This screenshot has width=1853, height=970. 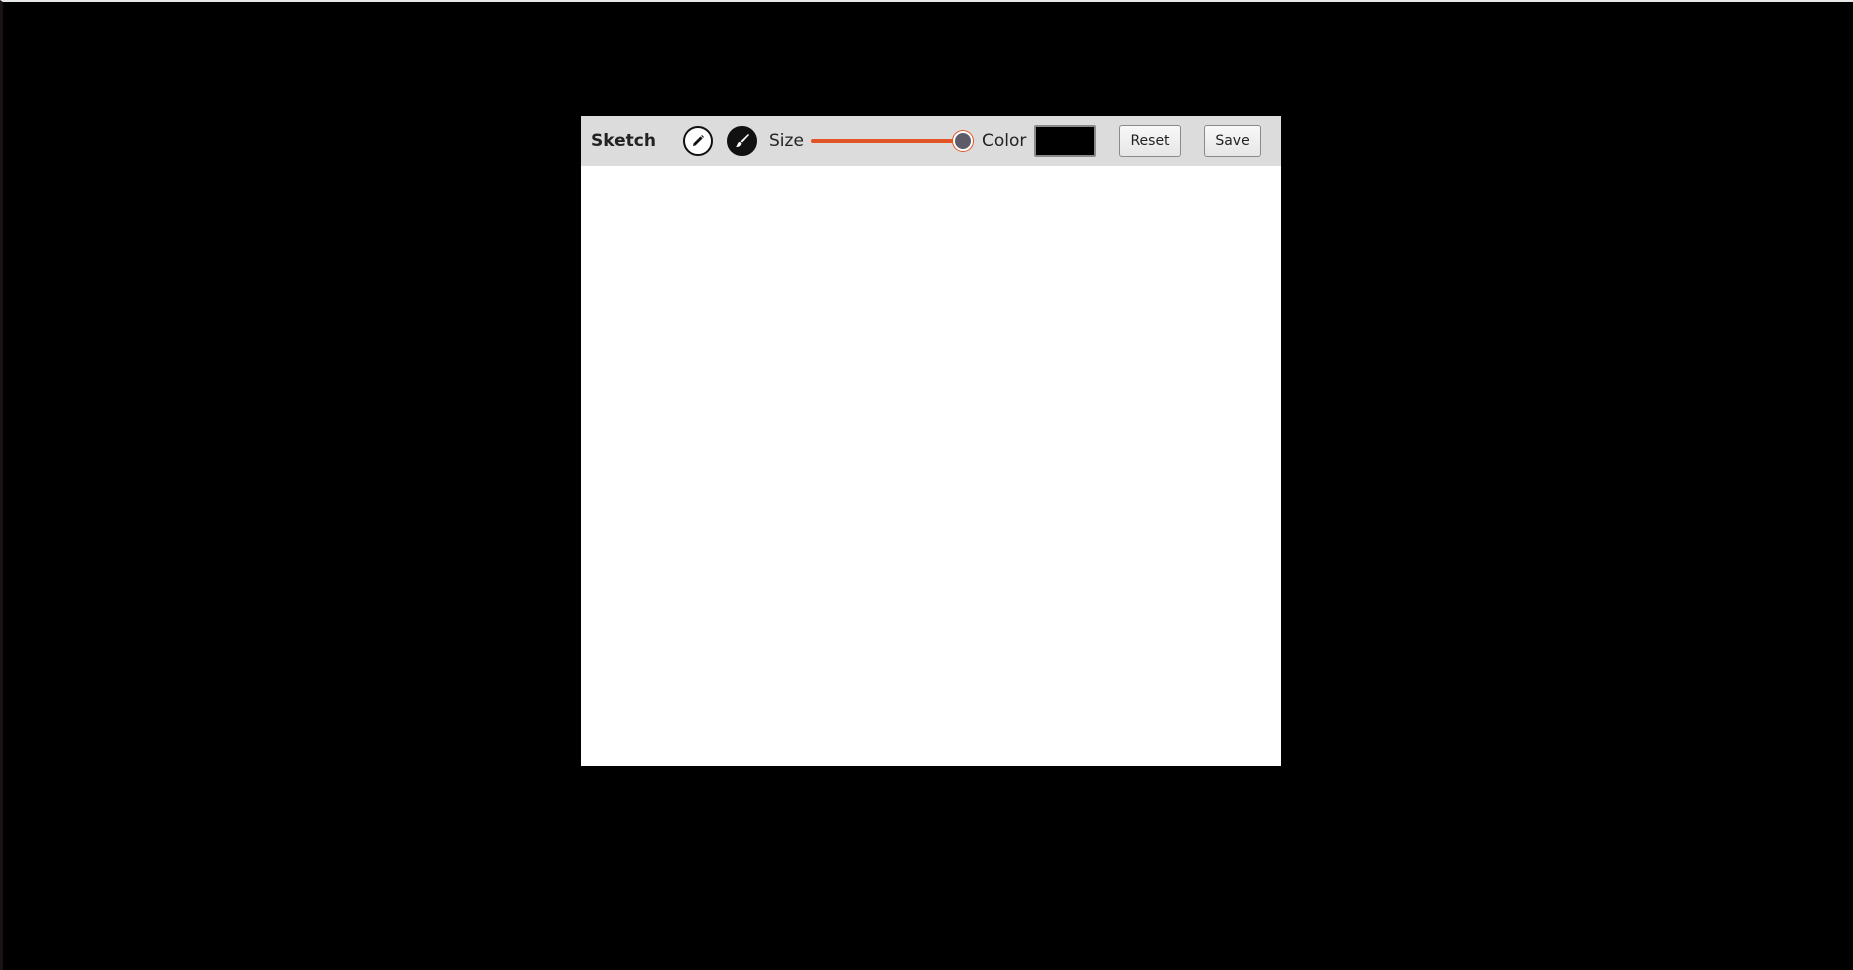 I want to click on pencil-tool-button, so click(x=698, y=141).